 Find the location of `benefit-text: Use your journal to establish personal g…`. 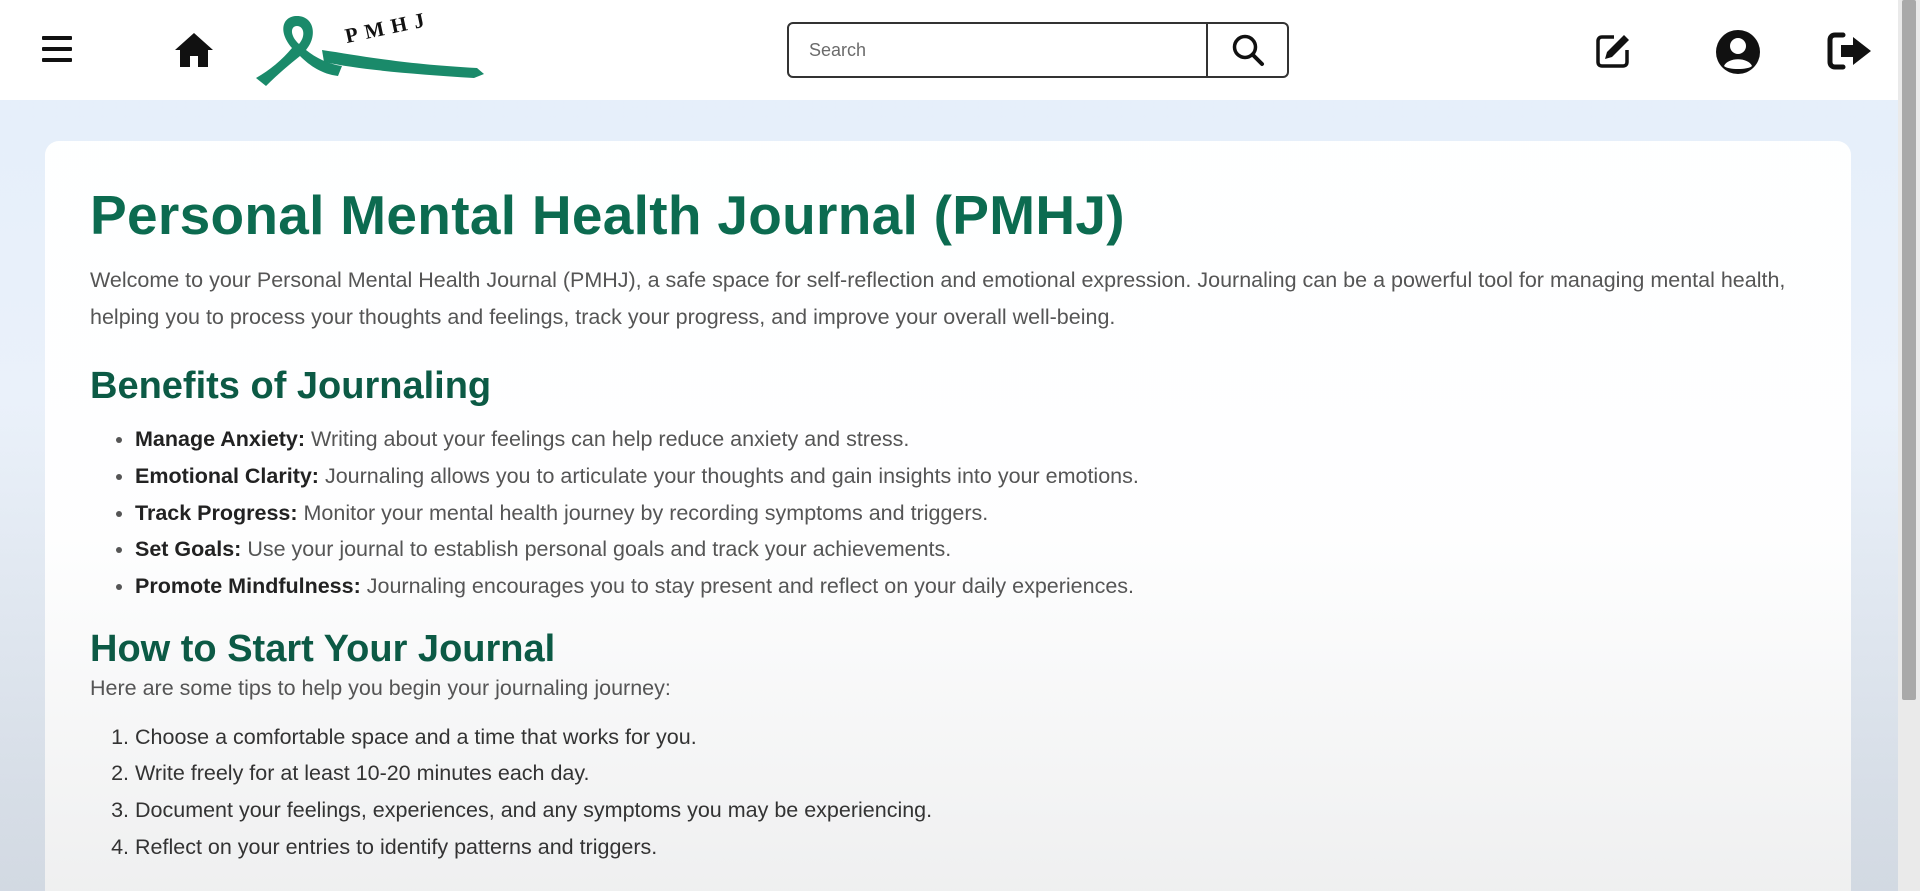

benefit-text: Use your journal to establish personal g… is located at coordinates (596, 549).